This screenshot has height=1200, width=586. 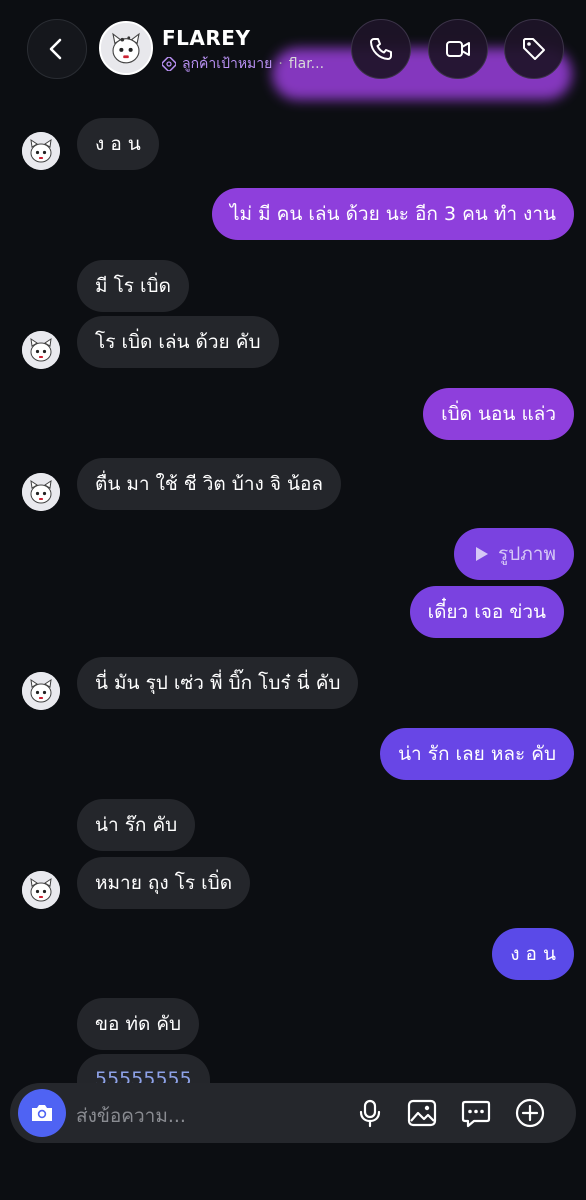 What do you see at coordinates (118, 144) in the screenshot?
I see `message-bubble-incoming: ง อ น` at bounding box center [118, 144].